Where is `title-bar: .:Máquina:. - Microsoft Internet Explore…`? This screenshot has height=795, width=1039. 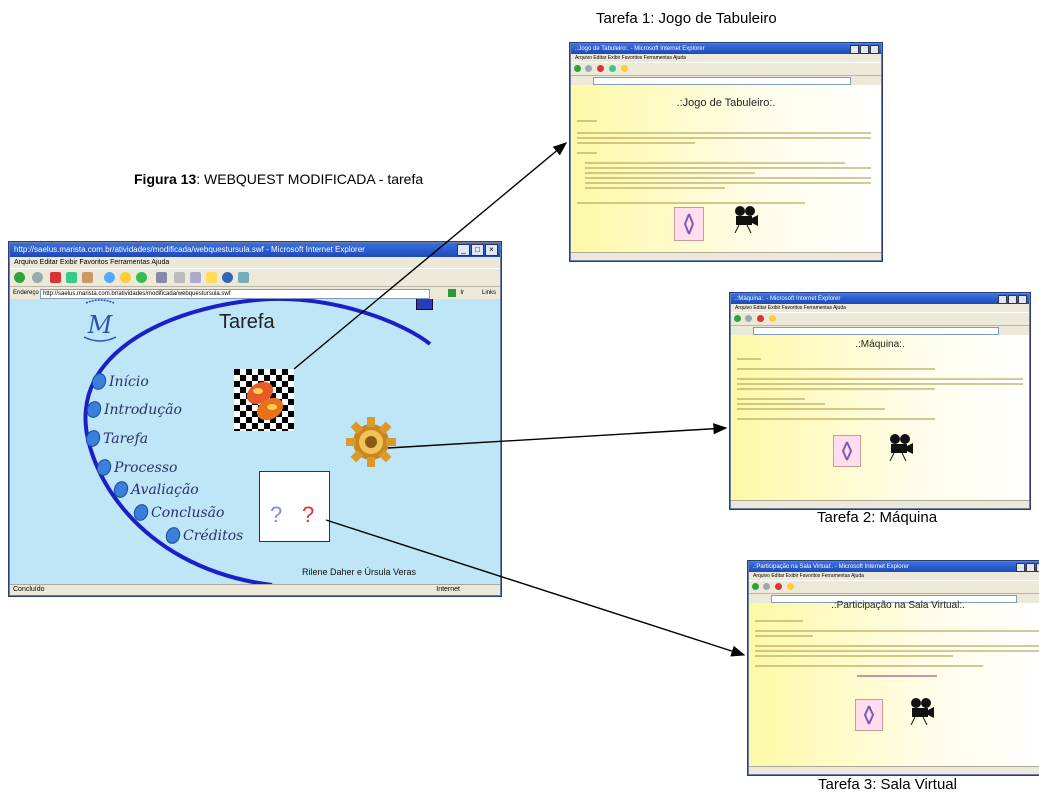
title-bar: .:Máquina:. - Microsoft Internet Explore… is located at coordinates (880, 299).